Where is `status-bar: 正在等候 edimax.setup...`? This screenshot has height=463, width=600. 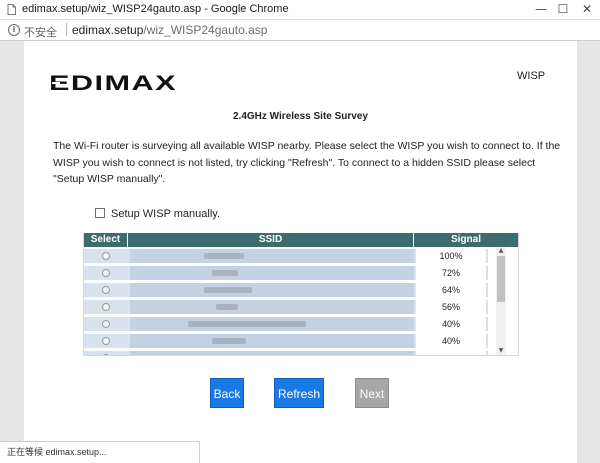
status-bar: 正在等候 edimax.setup... is located at coordinates (100, 452).